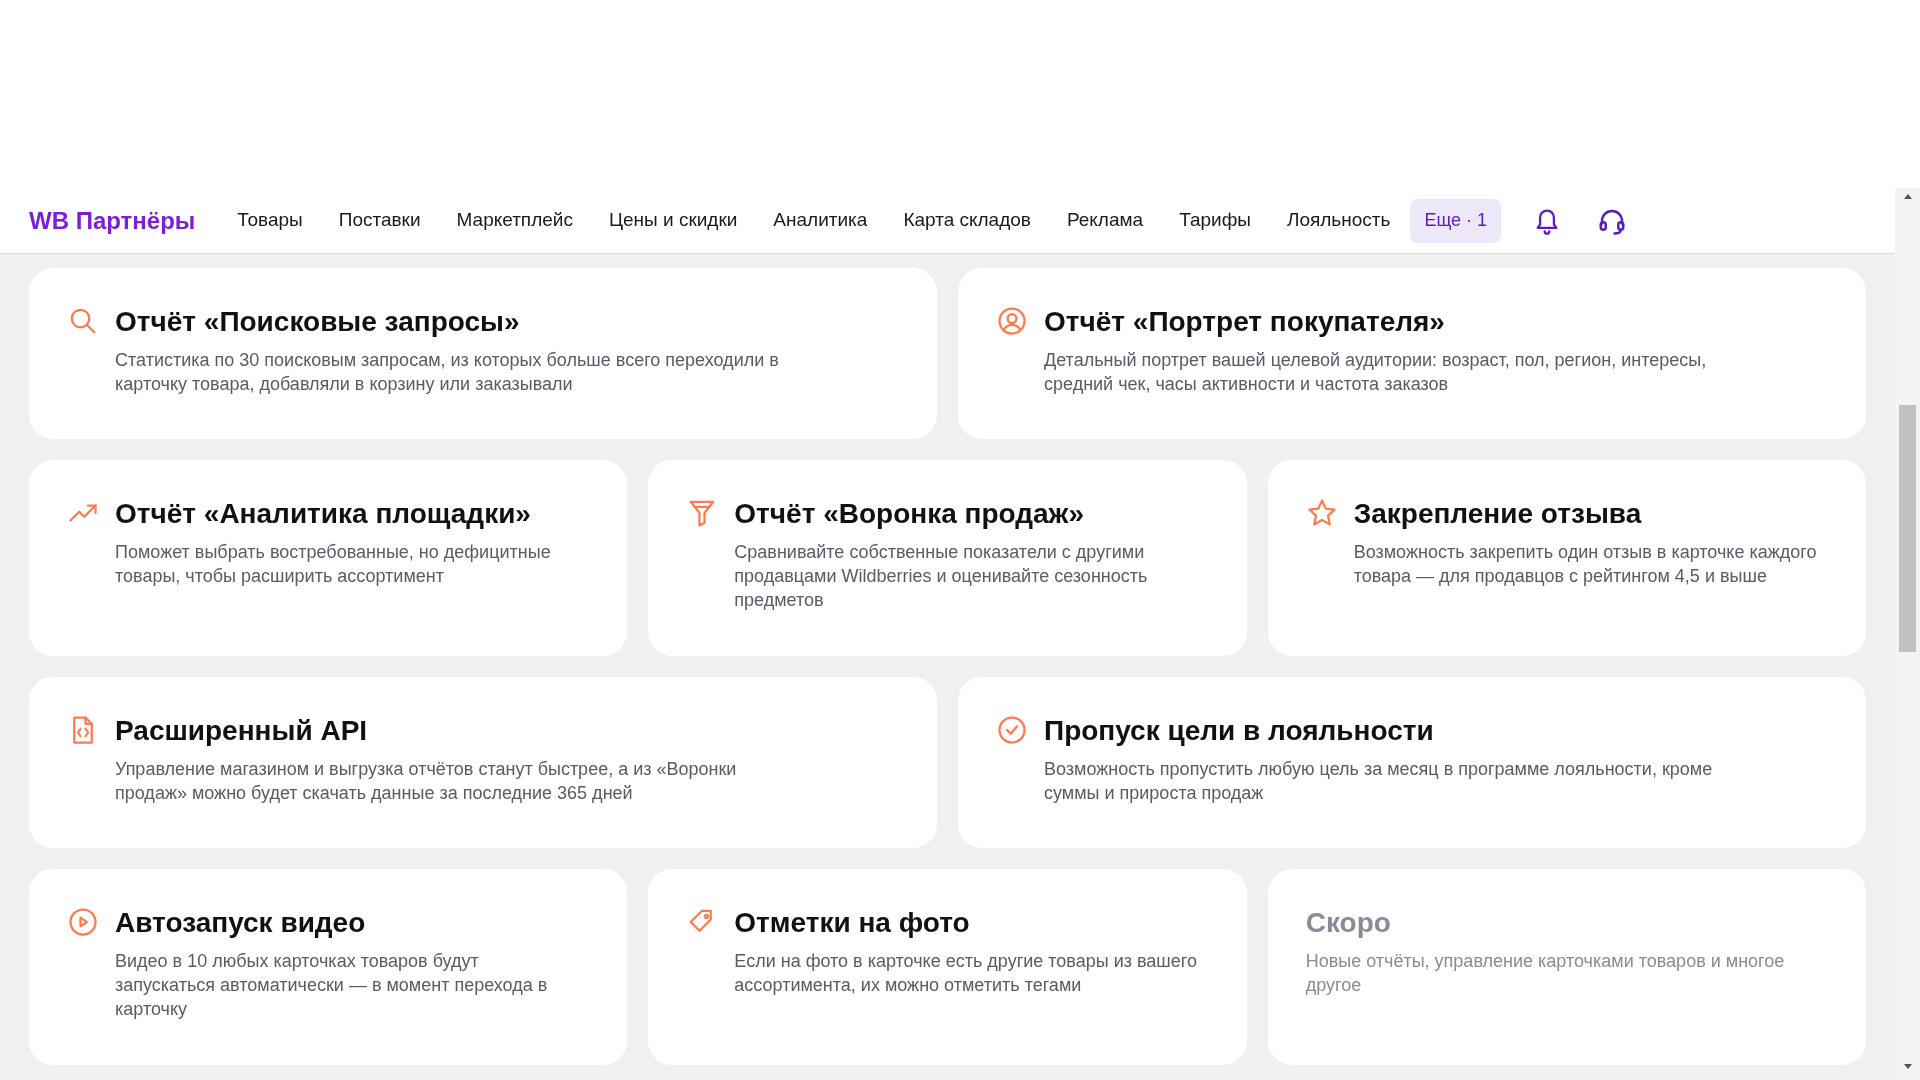  I want to click on card-description: Сравнивайте собственные показатели с другими продавцами Wildberries и оценивайте сезонность предметов, so click(941, 576).